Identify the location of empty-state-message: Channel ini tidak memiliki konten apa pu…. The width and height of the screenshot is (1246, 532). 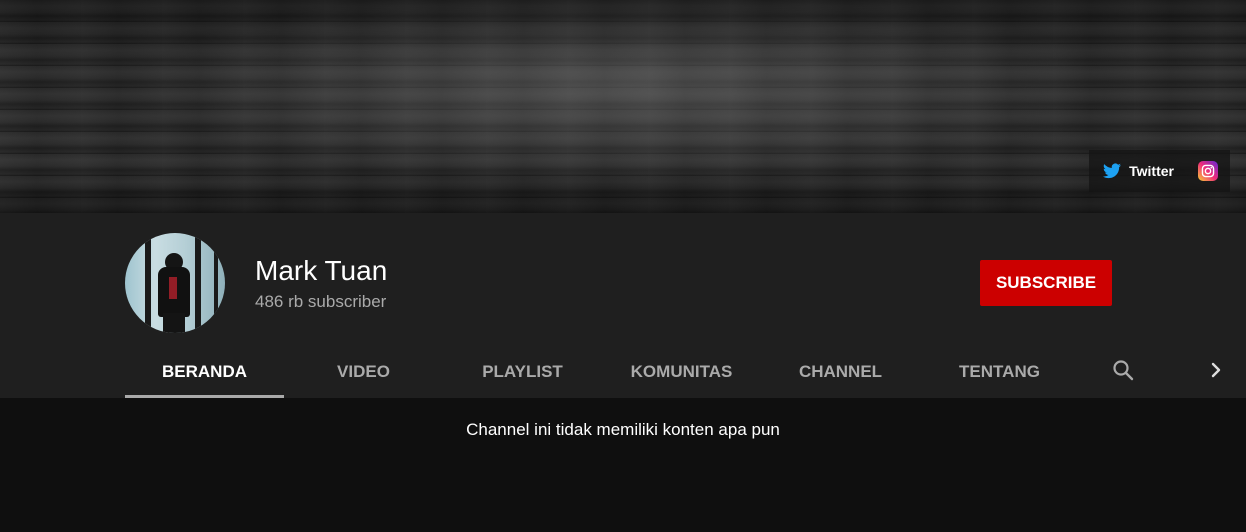
(623, 429).